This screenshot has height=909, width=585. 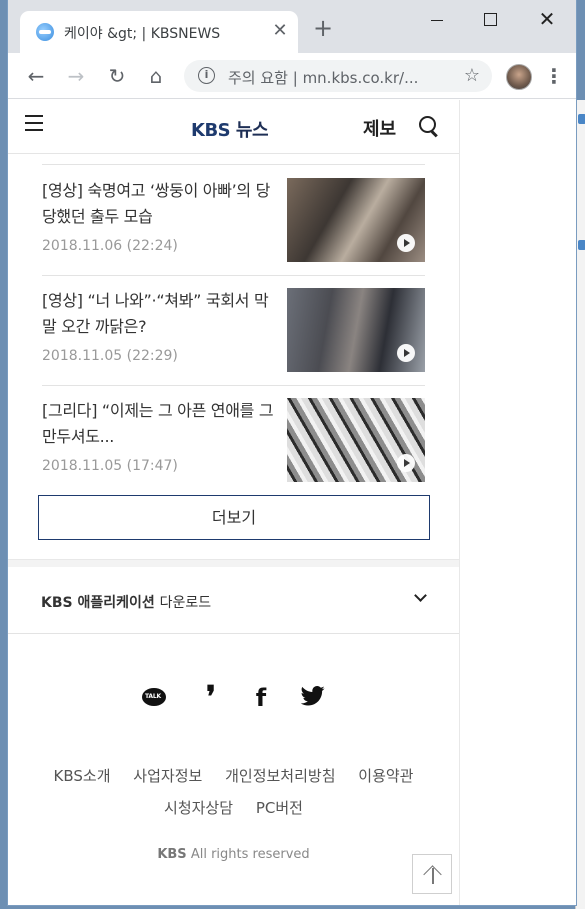 I want to click on back-icon: ←, so click(x=36, y=76).